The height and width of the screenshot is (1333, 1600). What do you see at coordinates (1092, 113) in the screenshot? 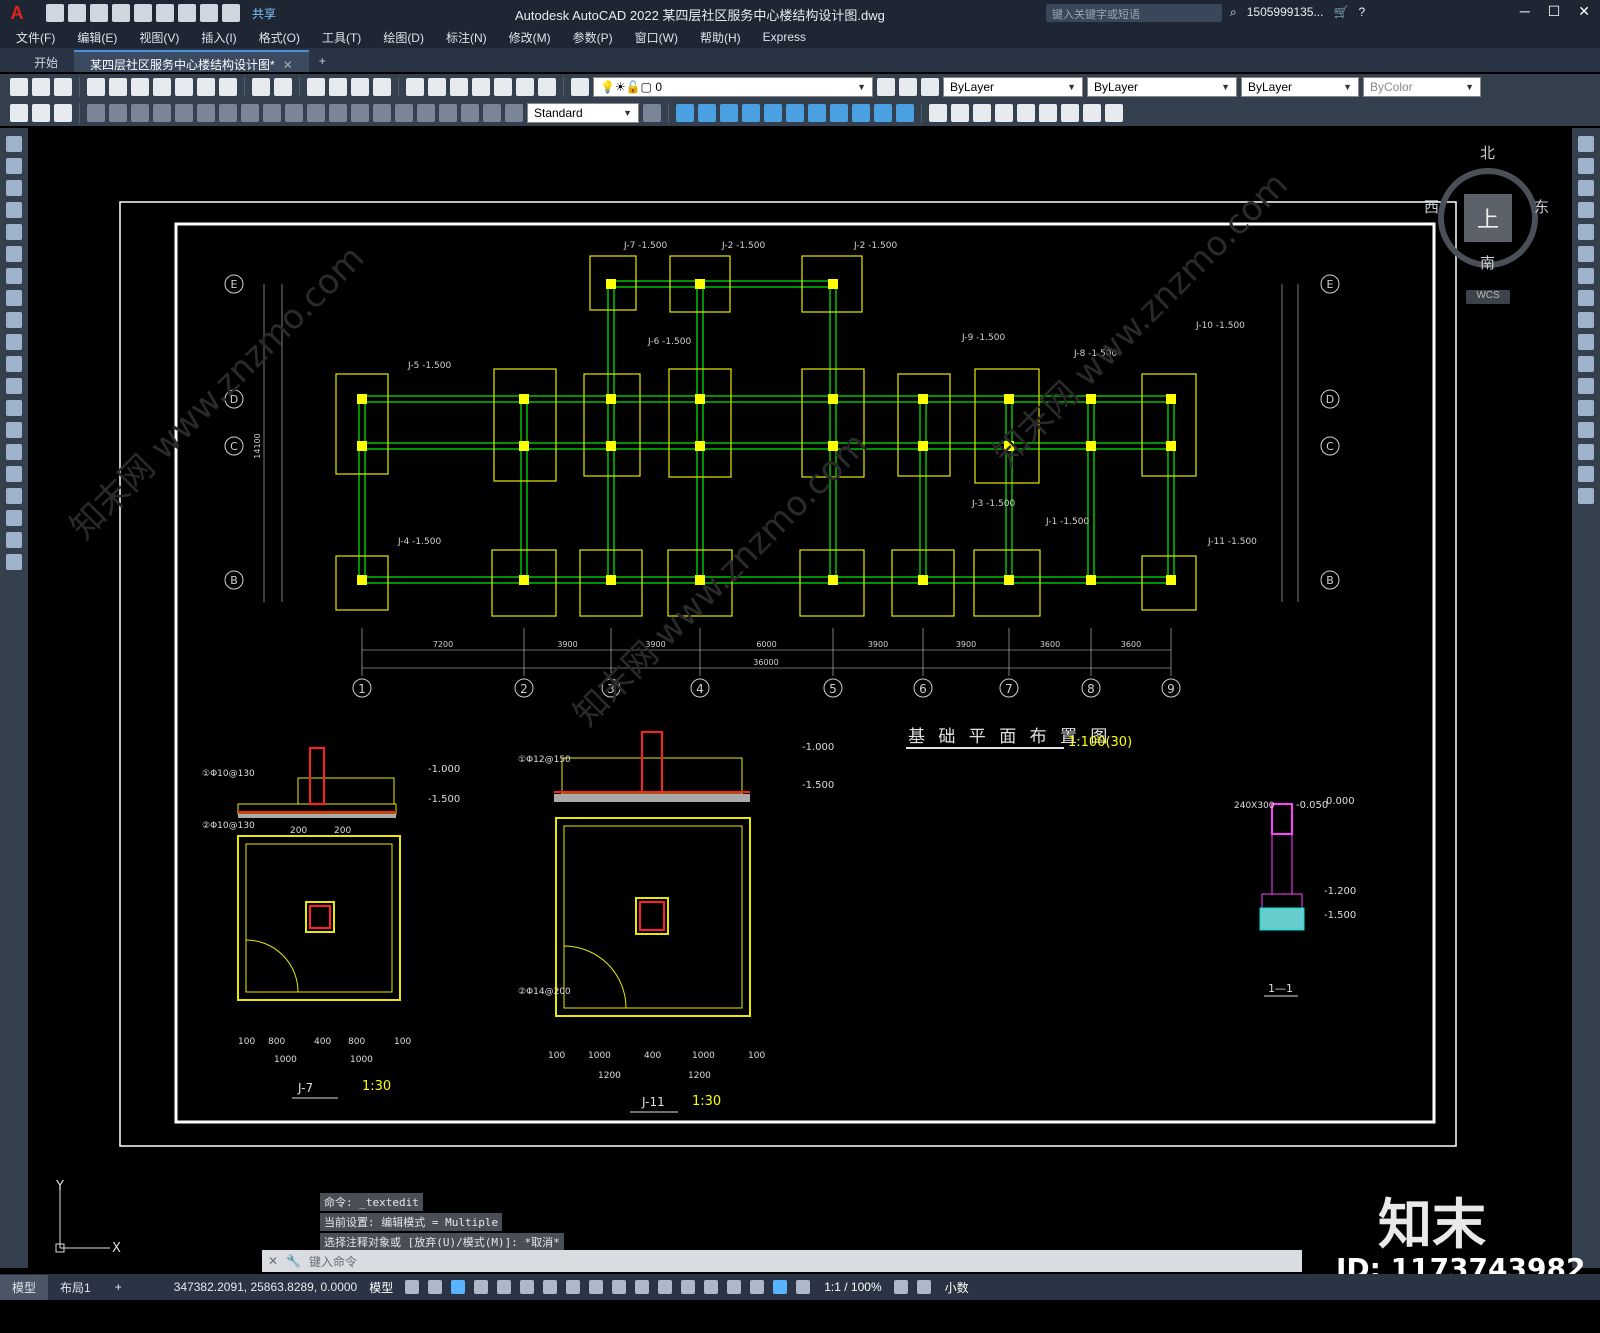
I see `render-8-icon` at bounding box center [1092, 113].